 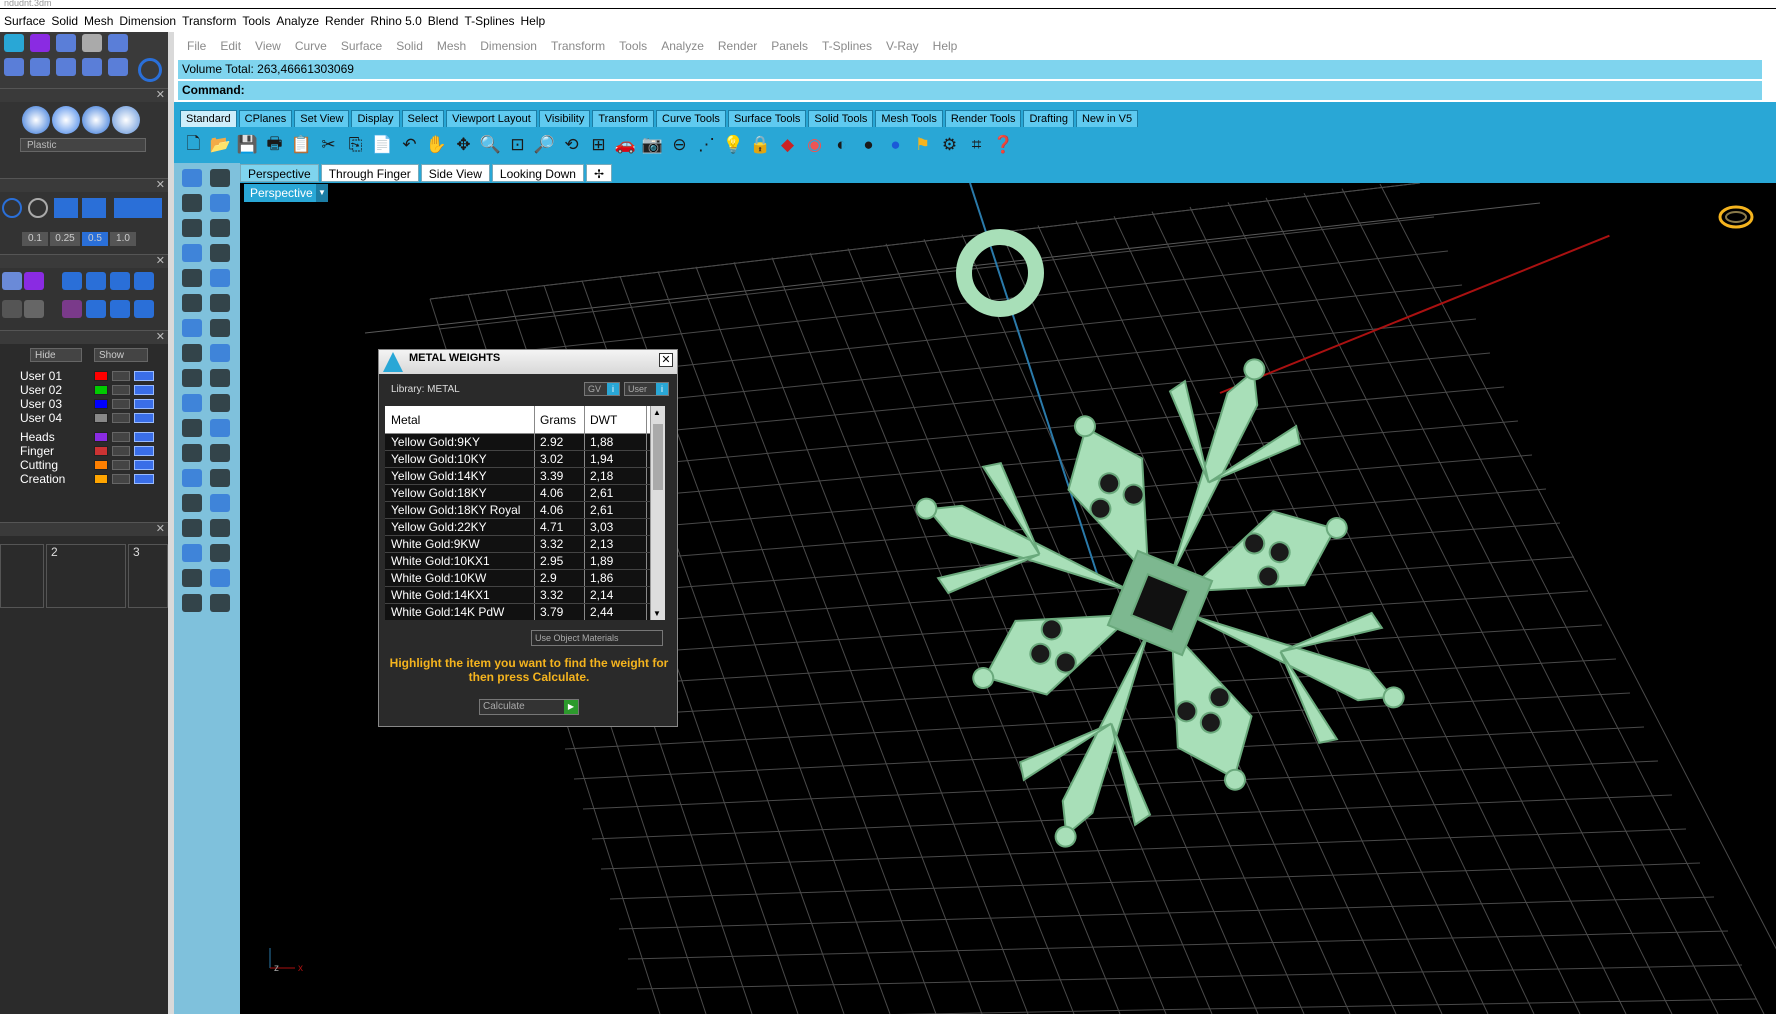 What do you see at coordinates (491, 118) in the screenshot?
I see `toolbar-tab: Viewport Layout` at bounding box center [491, 118].